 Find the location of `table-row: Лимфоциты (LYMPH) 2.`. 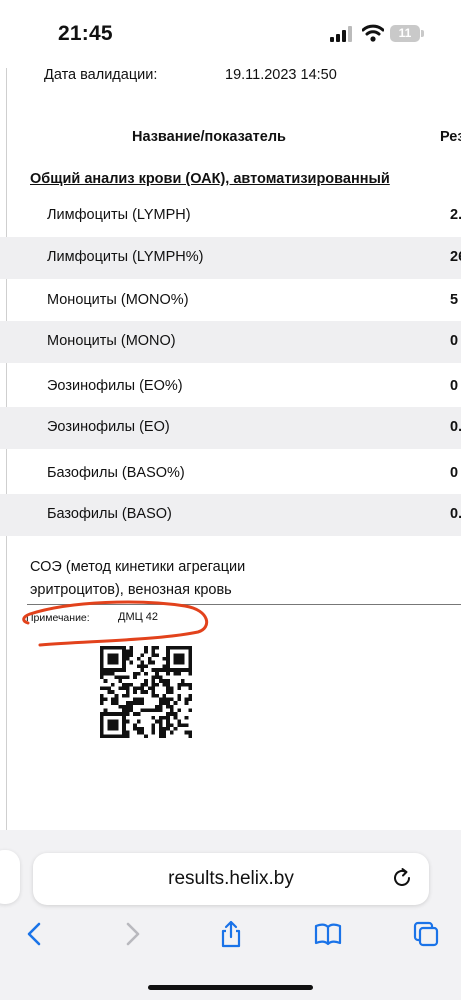

table-row: Лимфоциты (LYMPH) 2. is located at coordinates (230, 216).